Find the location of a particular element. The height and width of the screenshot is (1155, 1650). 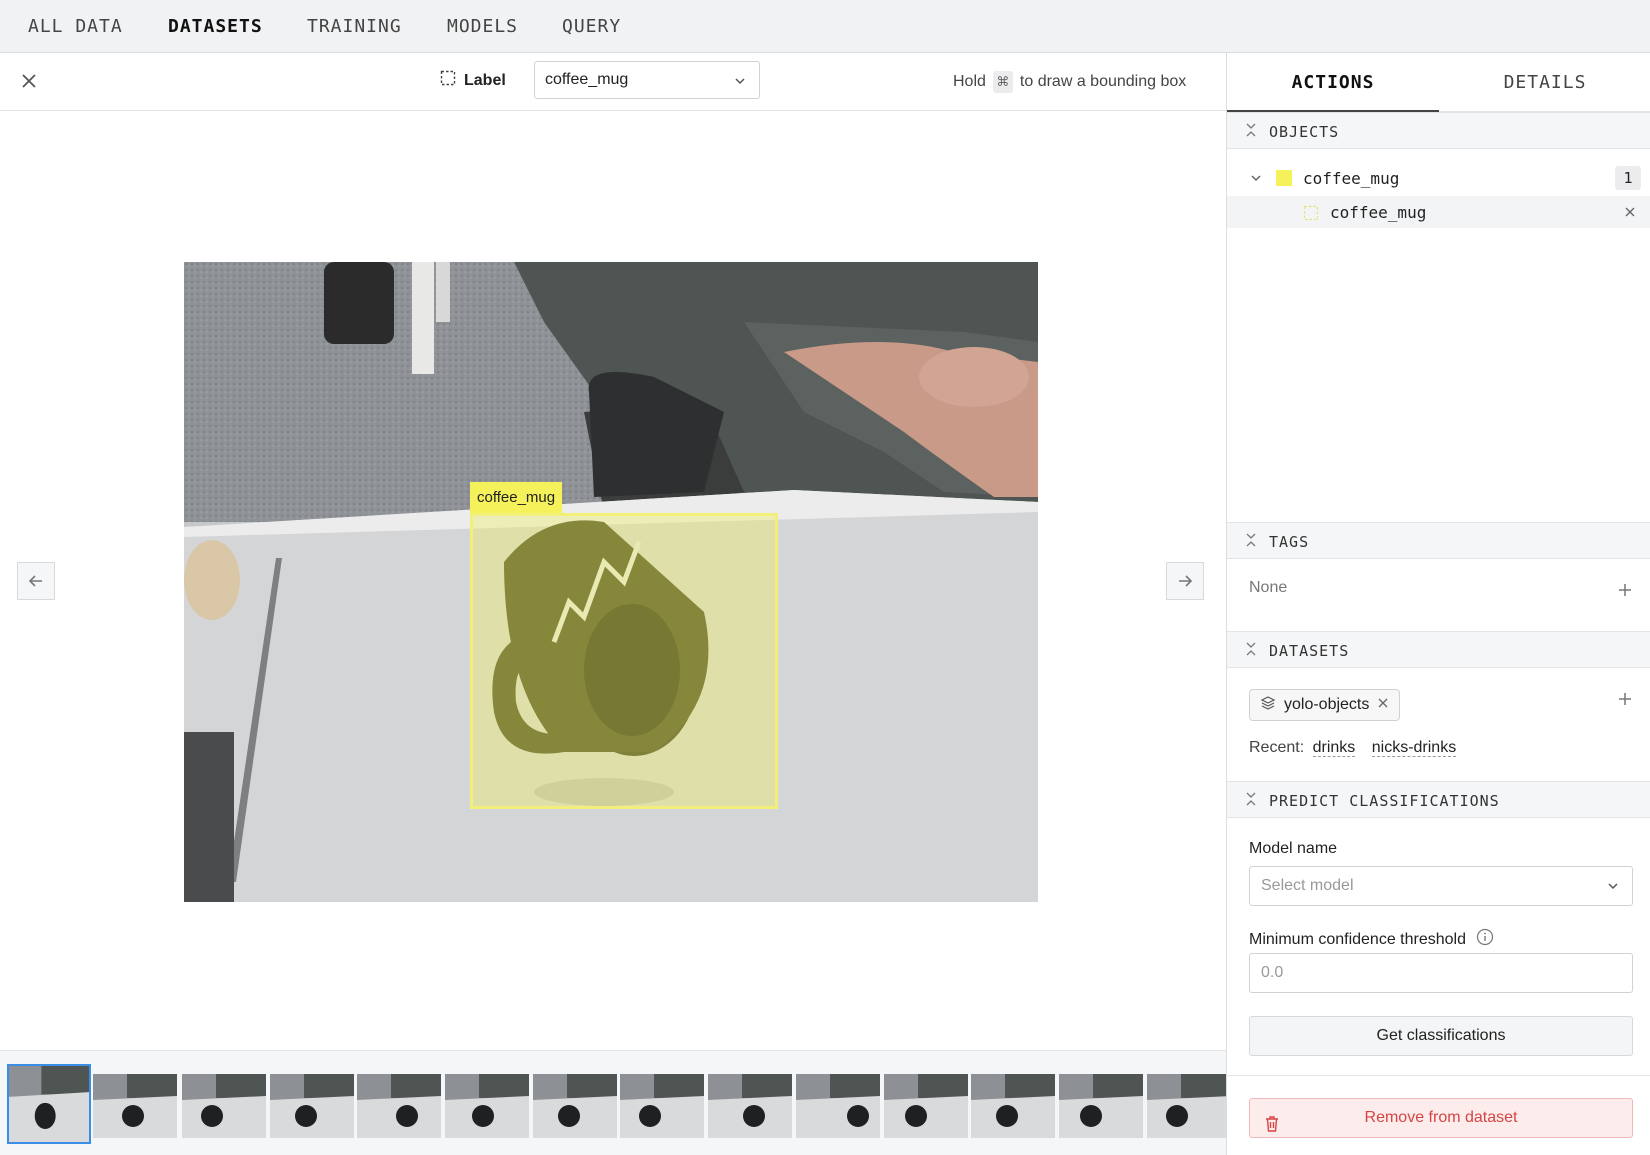

next-image-button is located at coordinates (1185, 581).